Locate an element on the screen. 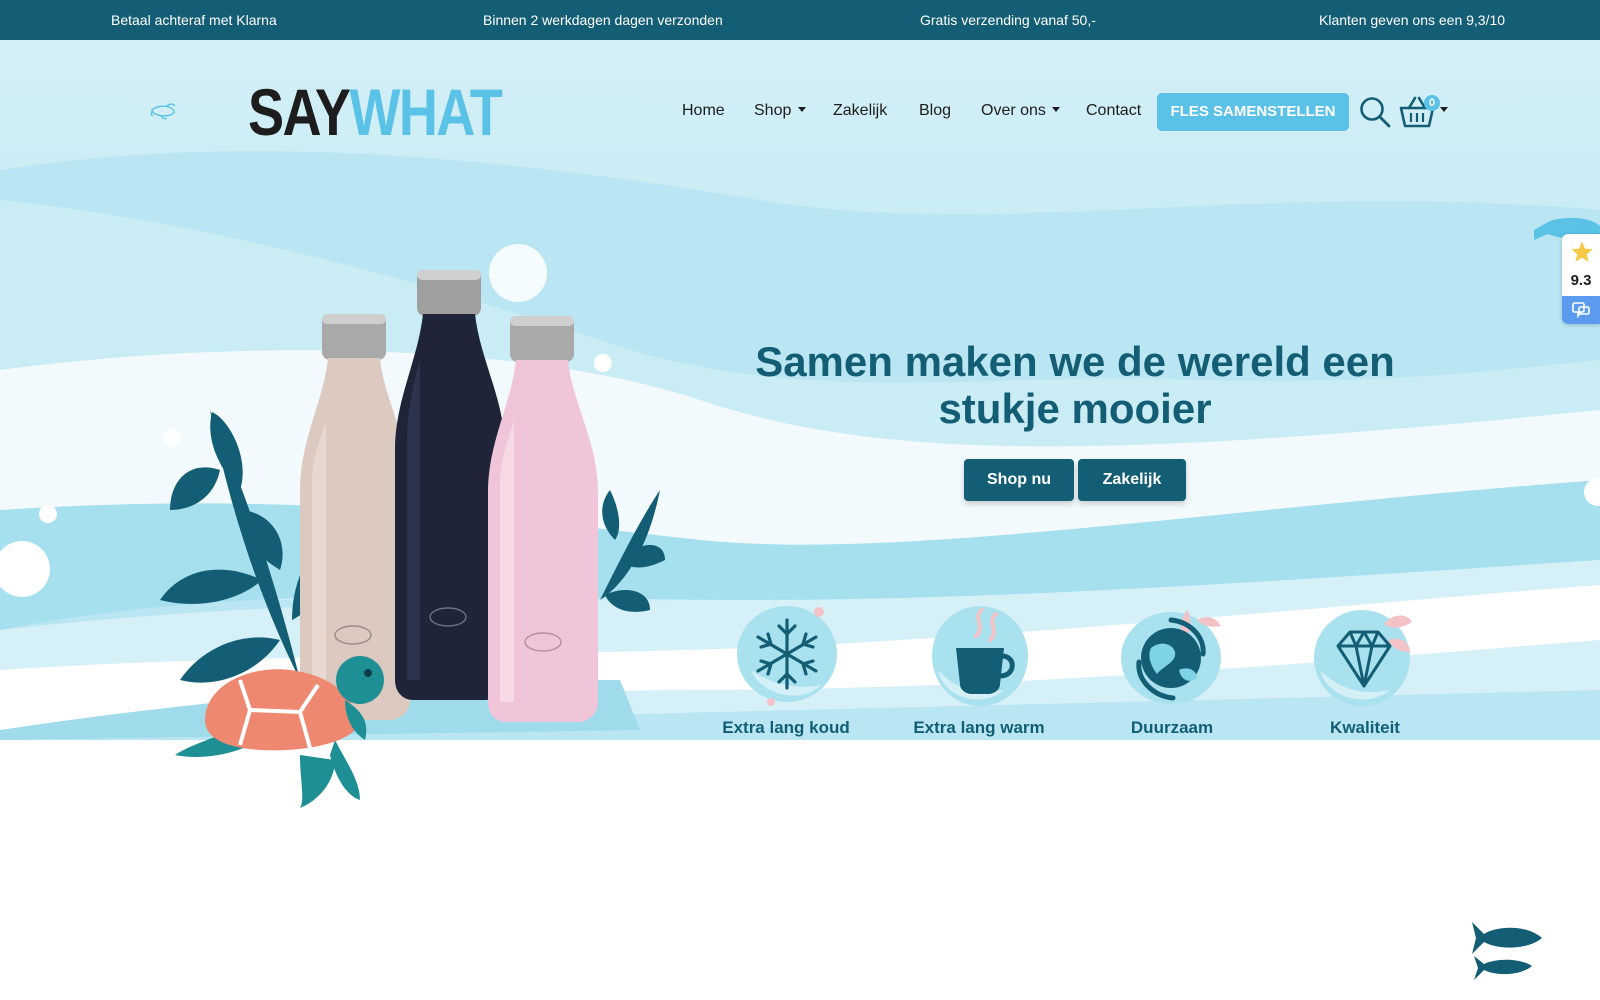  nav-blog: Blog is located at coordinates (935, 111).